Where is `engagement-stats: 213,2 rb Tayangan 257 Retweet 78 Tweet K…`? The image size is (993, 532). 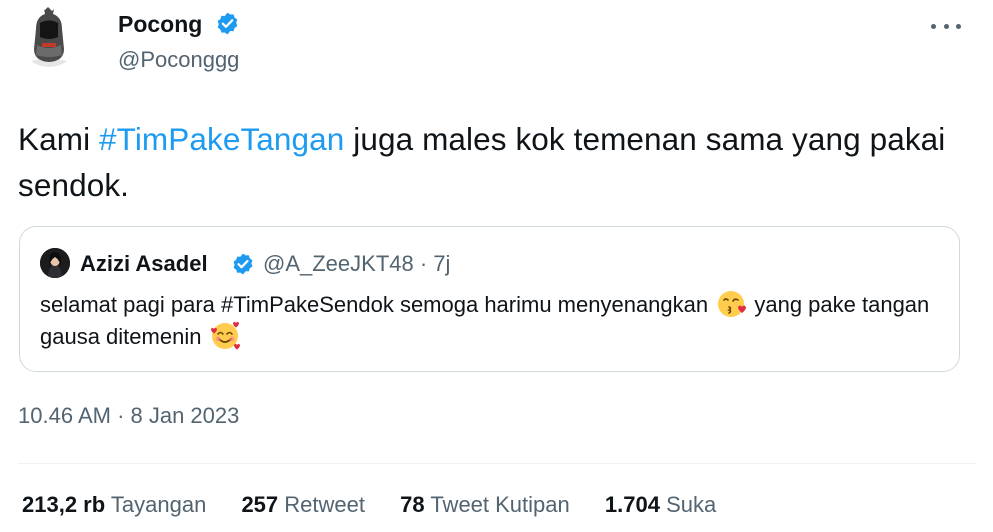
engagement-stats: 213,2 rb Tayangan 257 Retweet 78 Tweet K… is located at coordinates (383, 505).